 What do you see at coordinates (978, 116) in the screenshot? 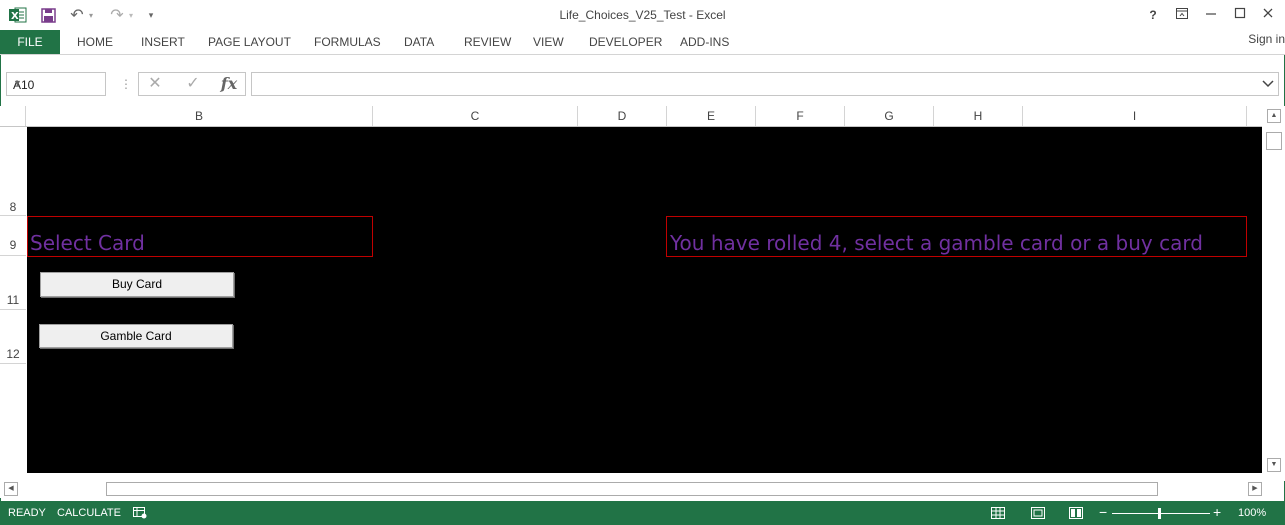
I see `column-header-h: H` at bounding box center [978, 116].